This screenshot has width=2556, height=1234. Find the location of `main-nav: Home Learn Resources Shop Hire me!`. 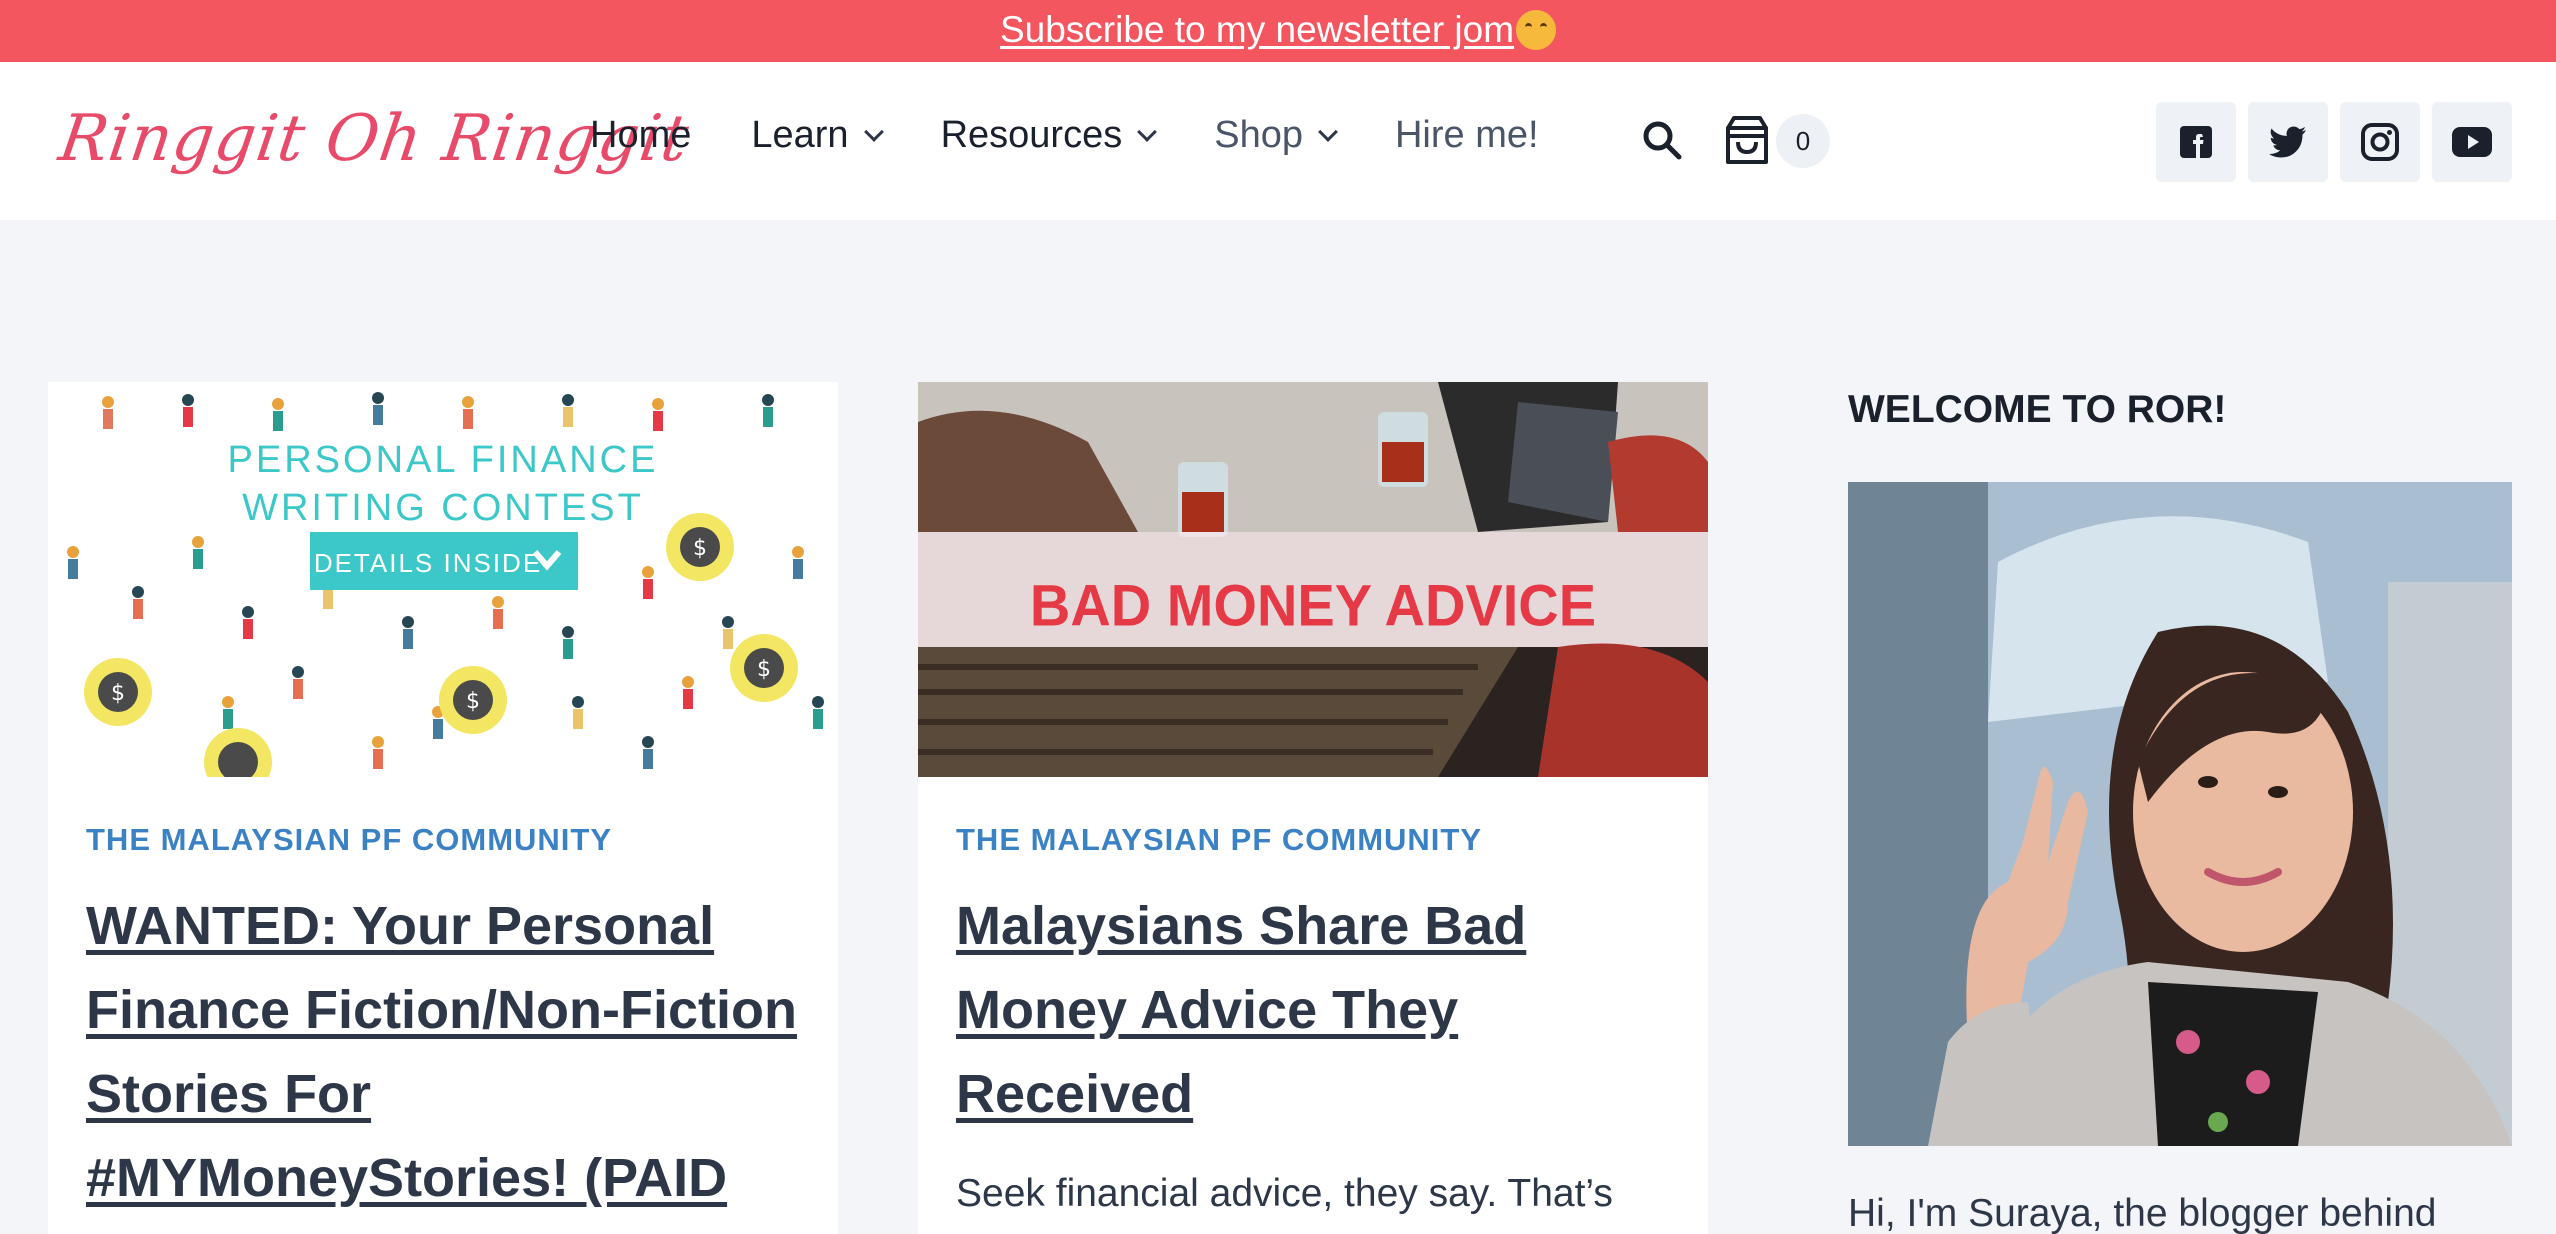

main-nav: Home Learn Resources Shop Hire me! is located at coordinates (1094, 135).